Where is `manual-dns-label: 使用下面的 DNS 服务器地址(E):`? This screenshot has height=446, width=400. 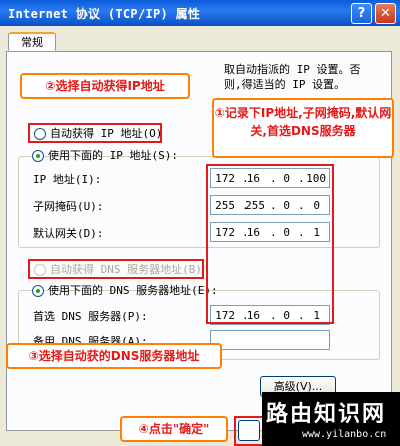 manual-dns-label: 使用下面的 DNS 服务器地址(E): is located at coordinates (133, 290).